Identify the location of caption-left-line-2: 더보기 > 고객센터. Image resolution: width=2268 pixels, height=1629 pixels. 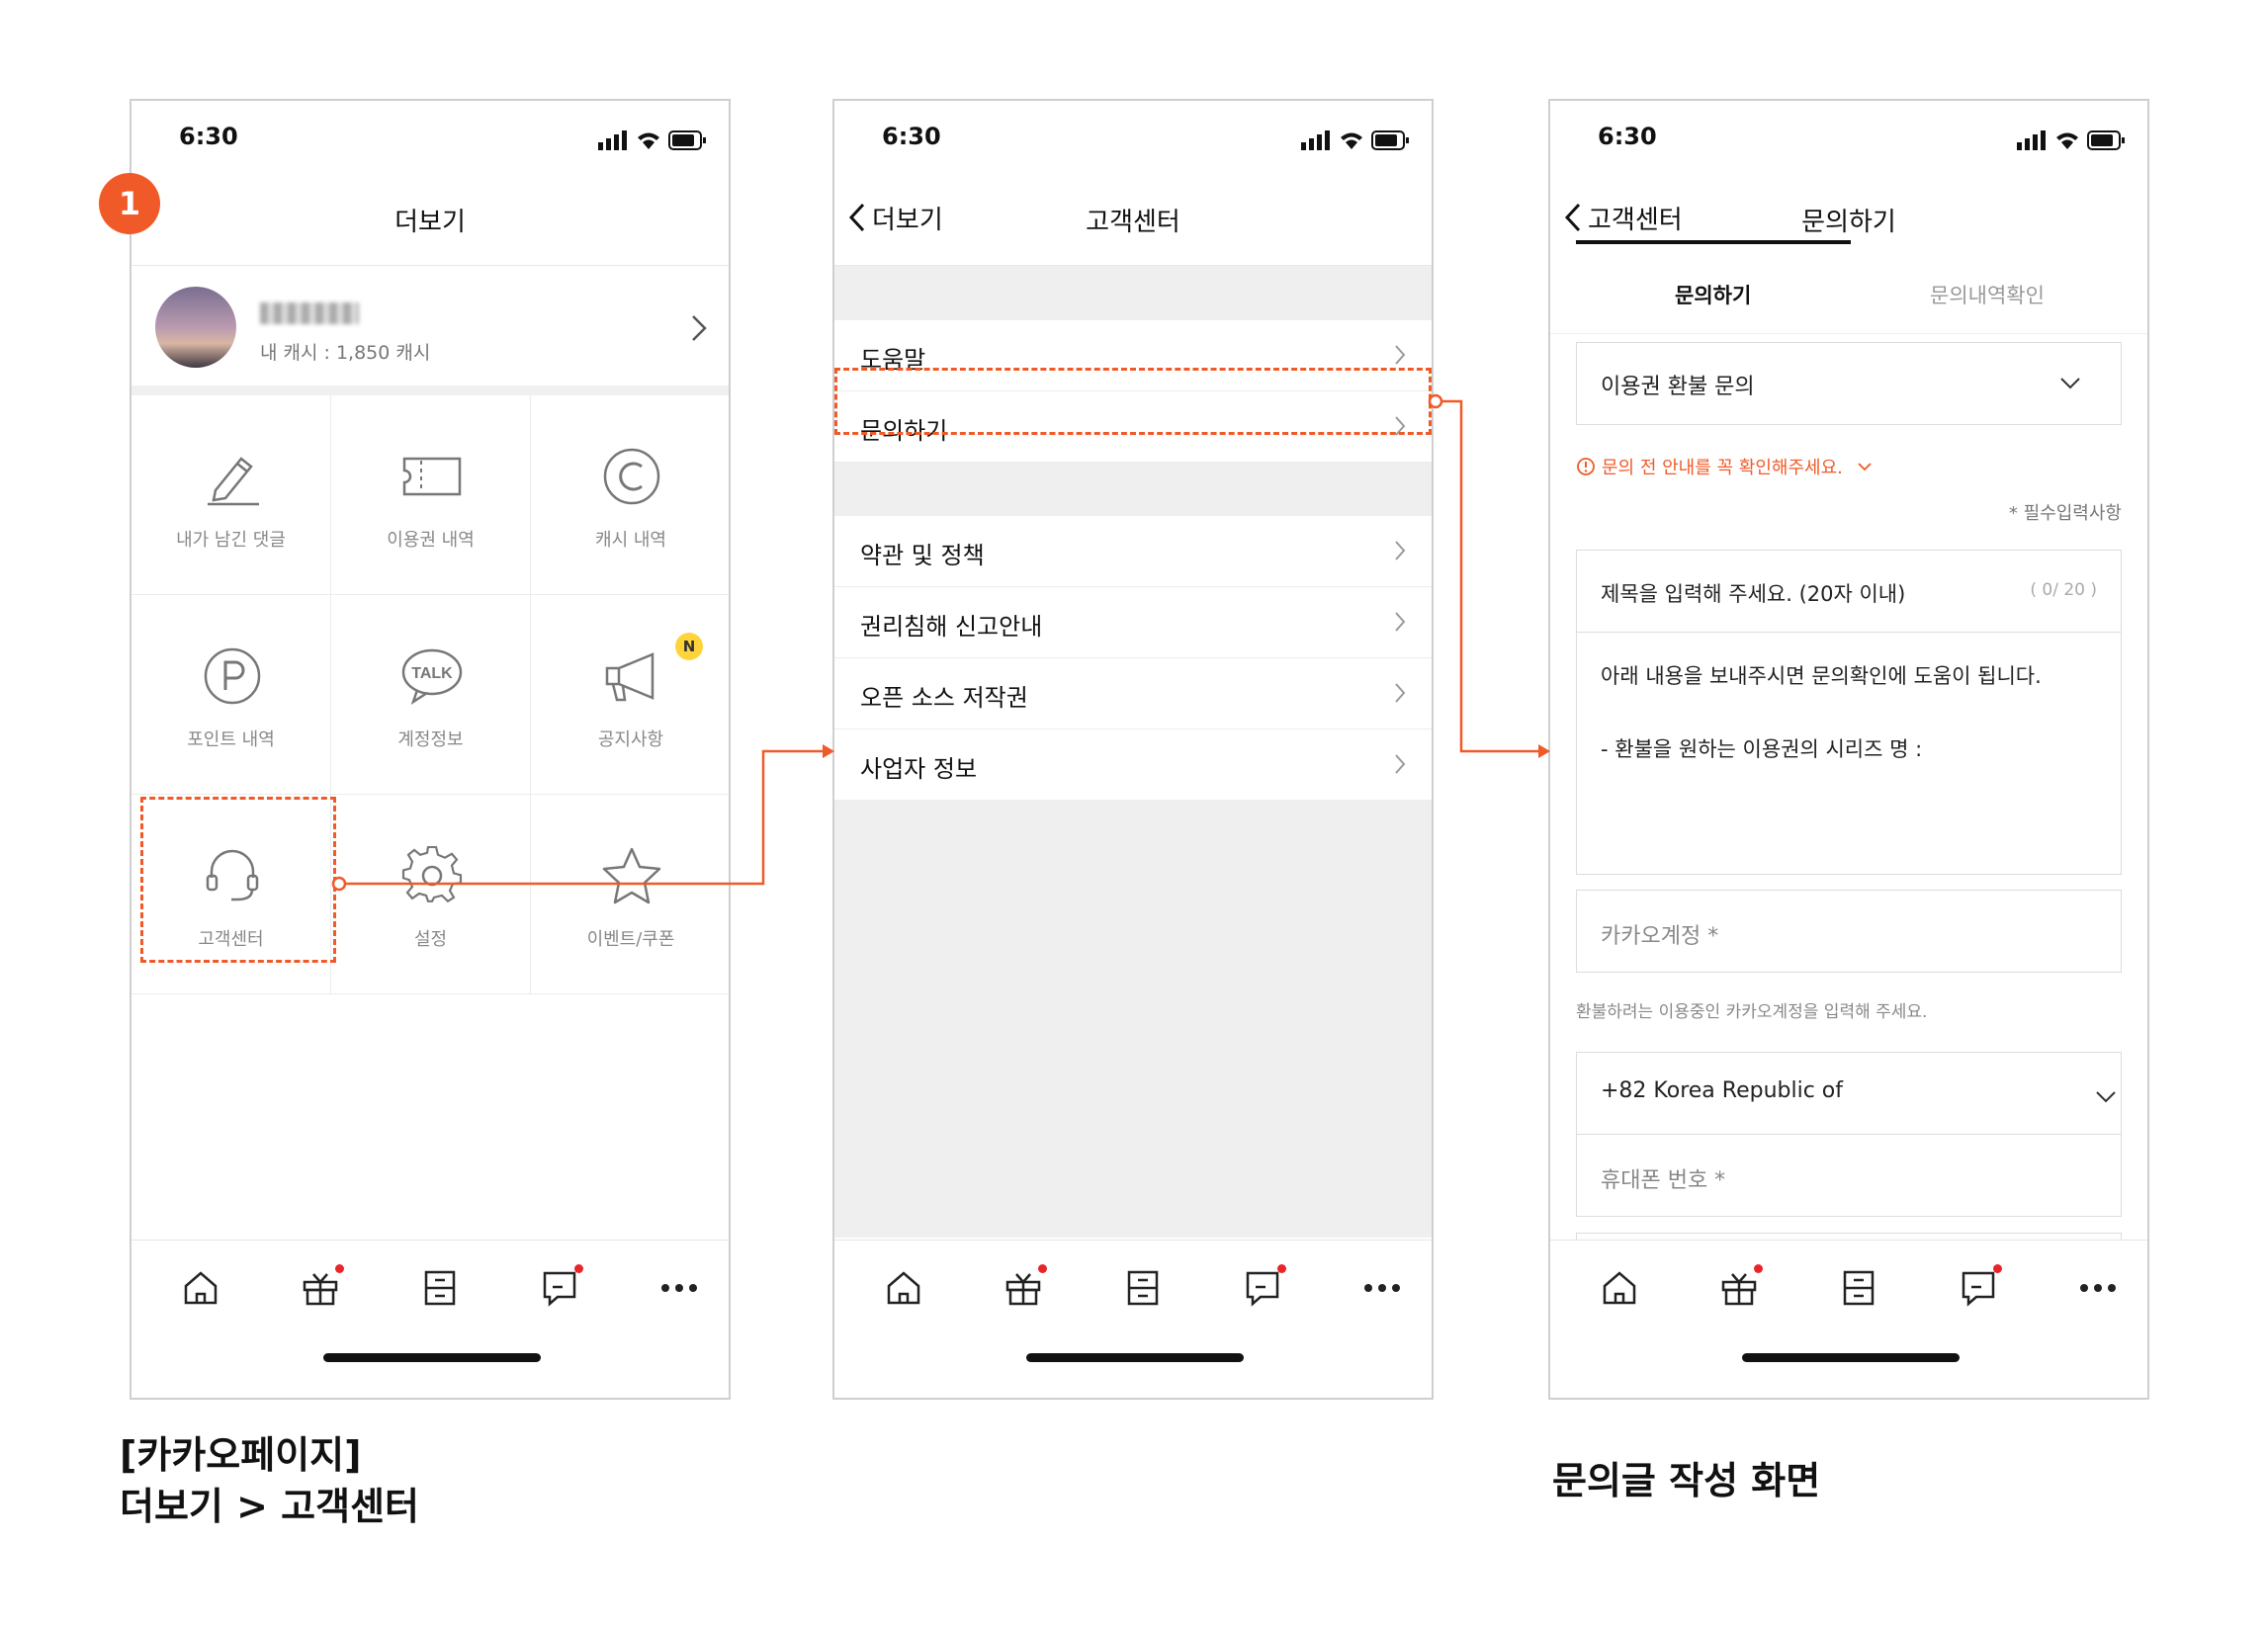
(270, 1507).